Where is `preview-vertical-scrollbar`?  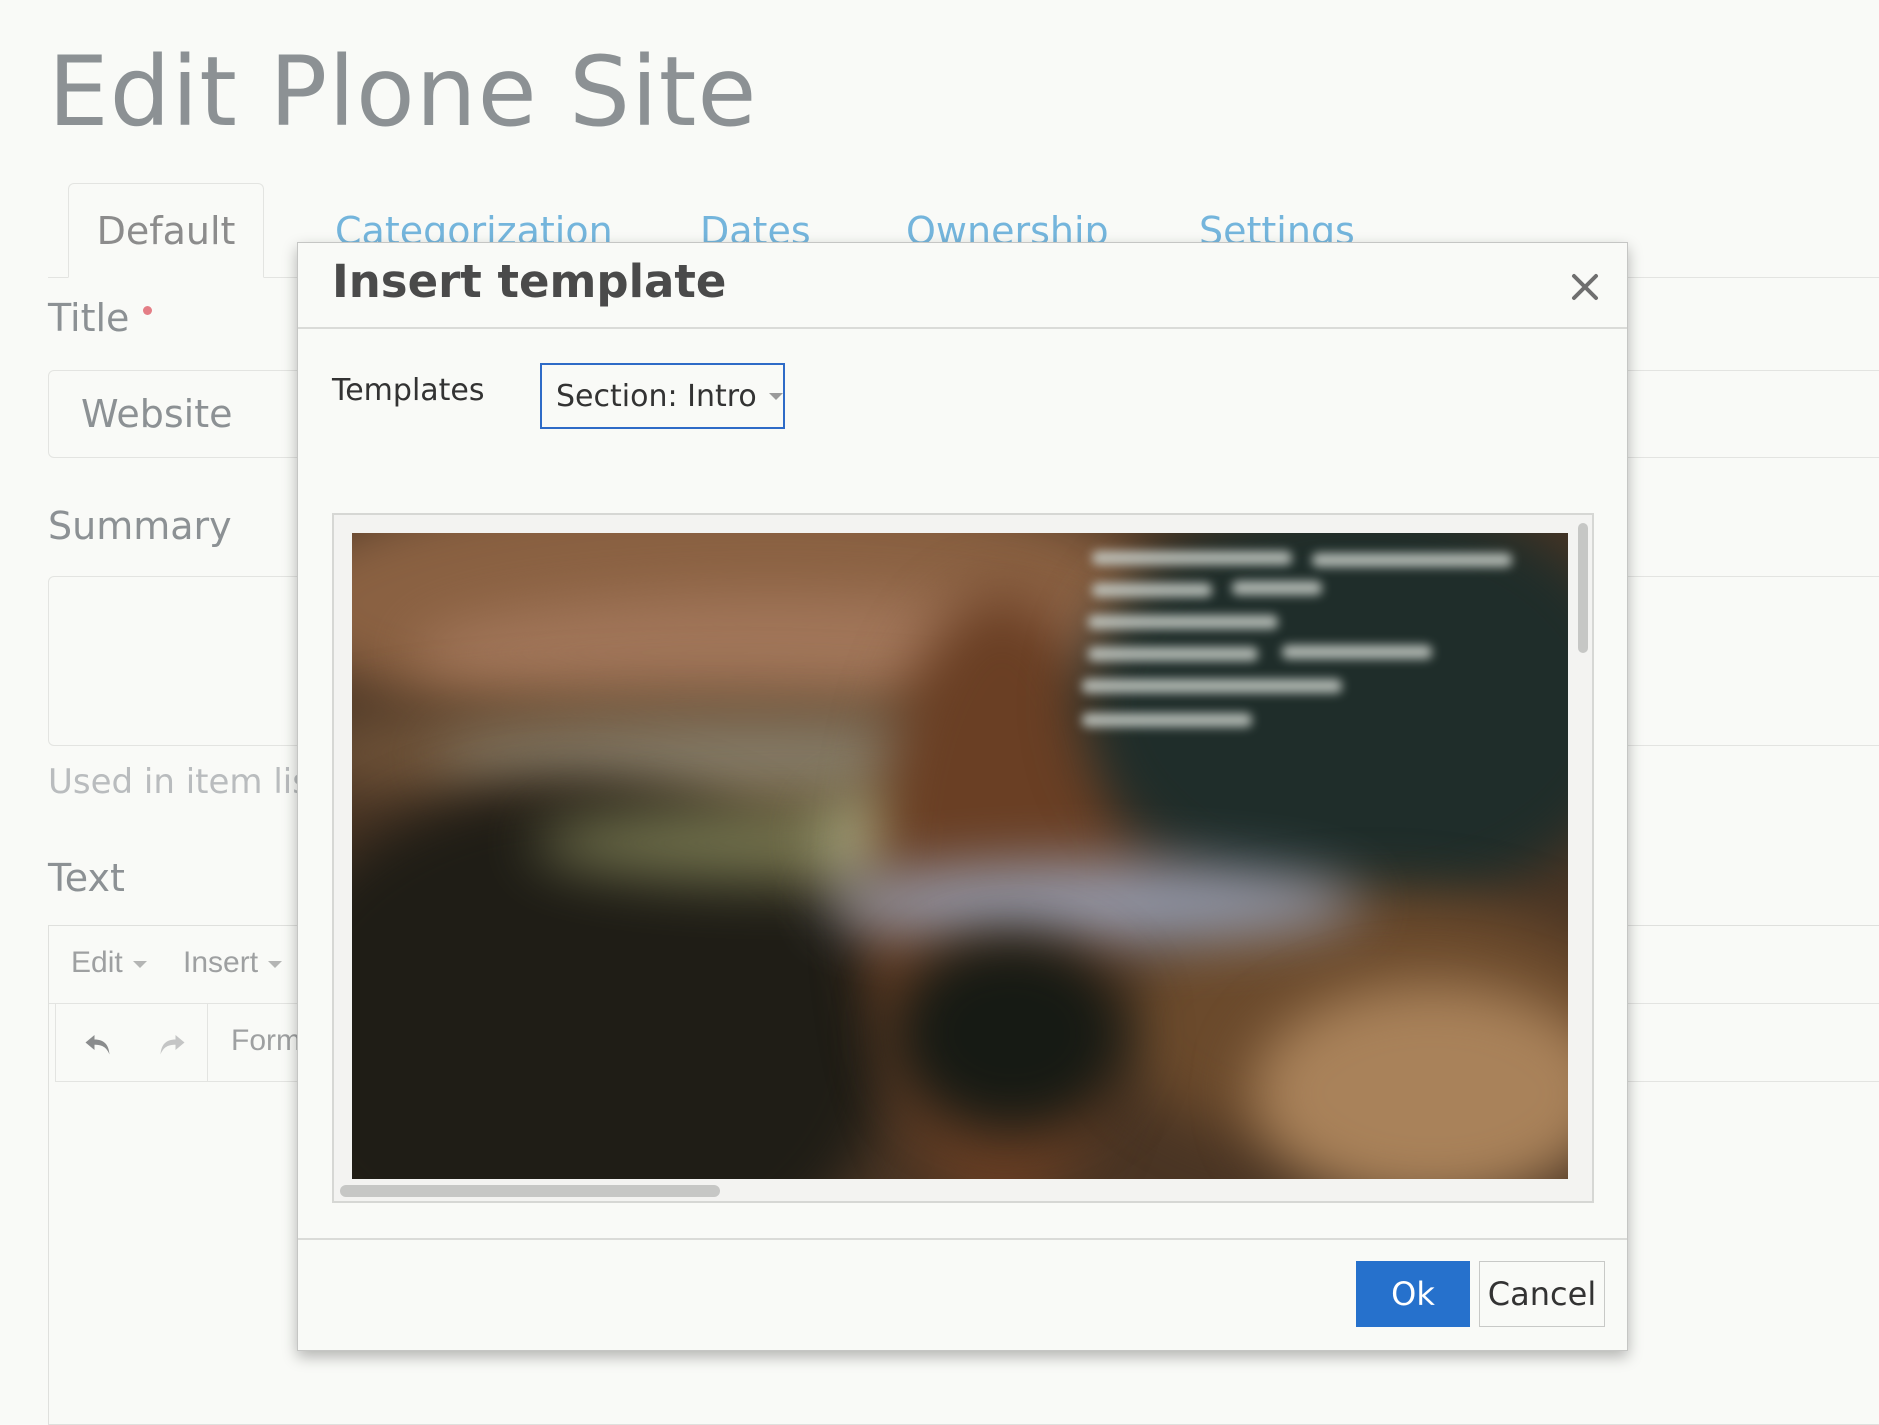 preview-vertical-scrollbar is located at coordinates (1583, 588).